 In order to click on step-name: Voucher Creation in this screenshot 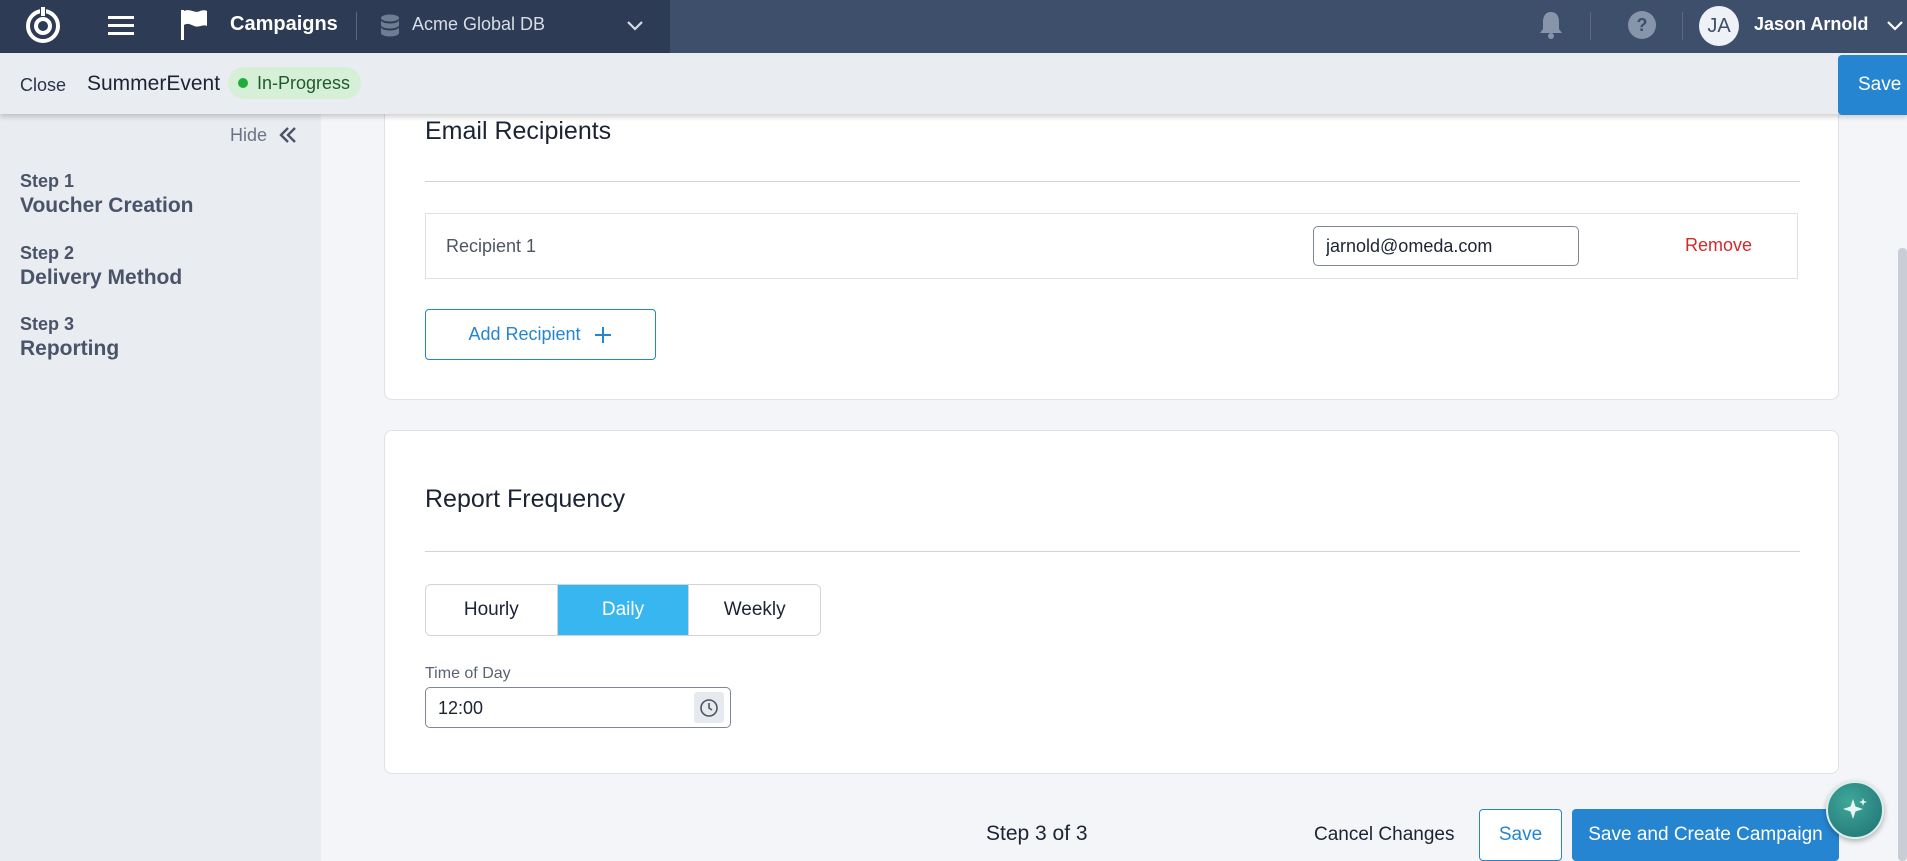, I will do `click(107, 205)`.